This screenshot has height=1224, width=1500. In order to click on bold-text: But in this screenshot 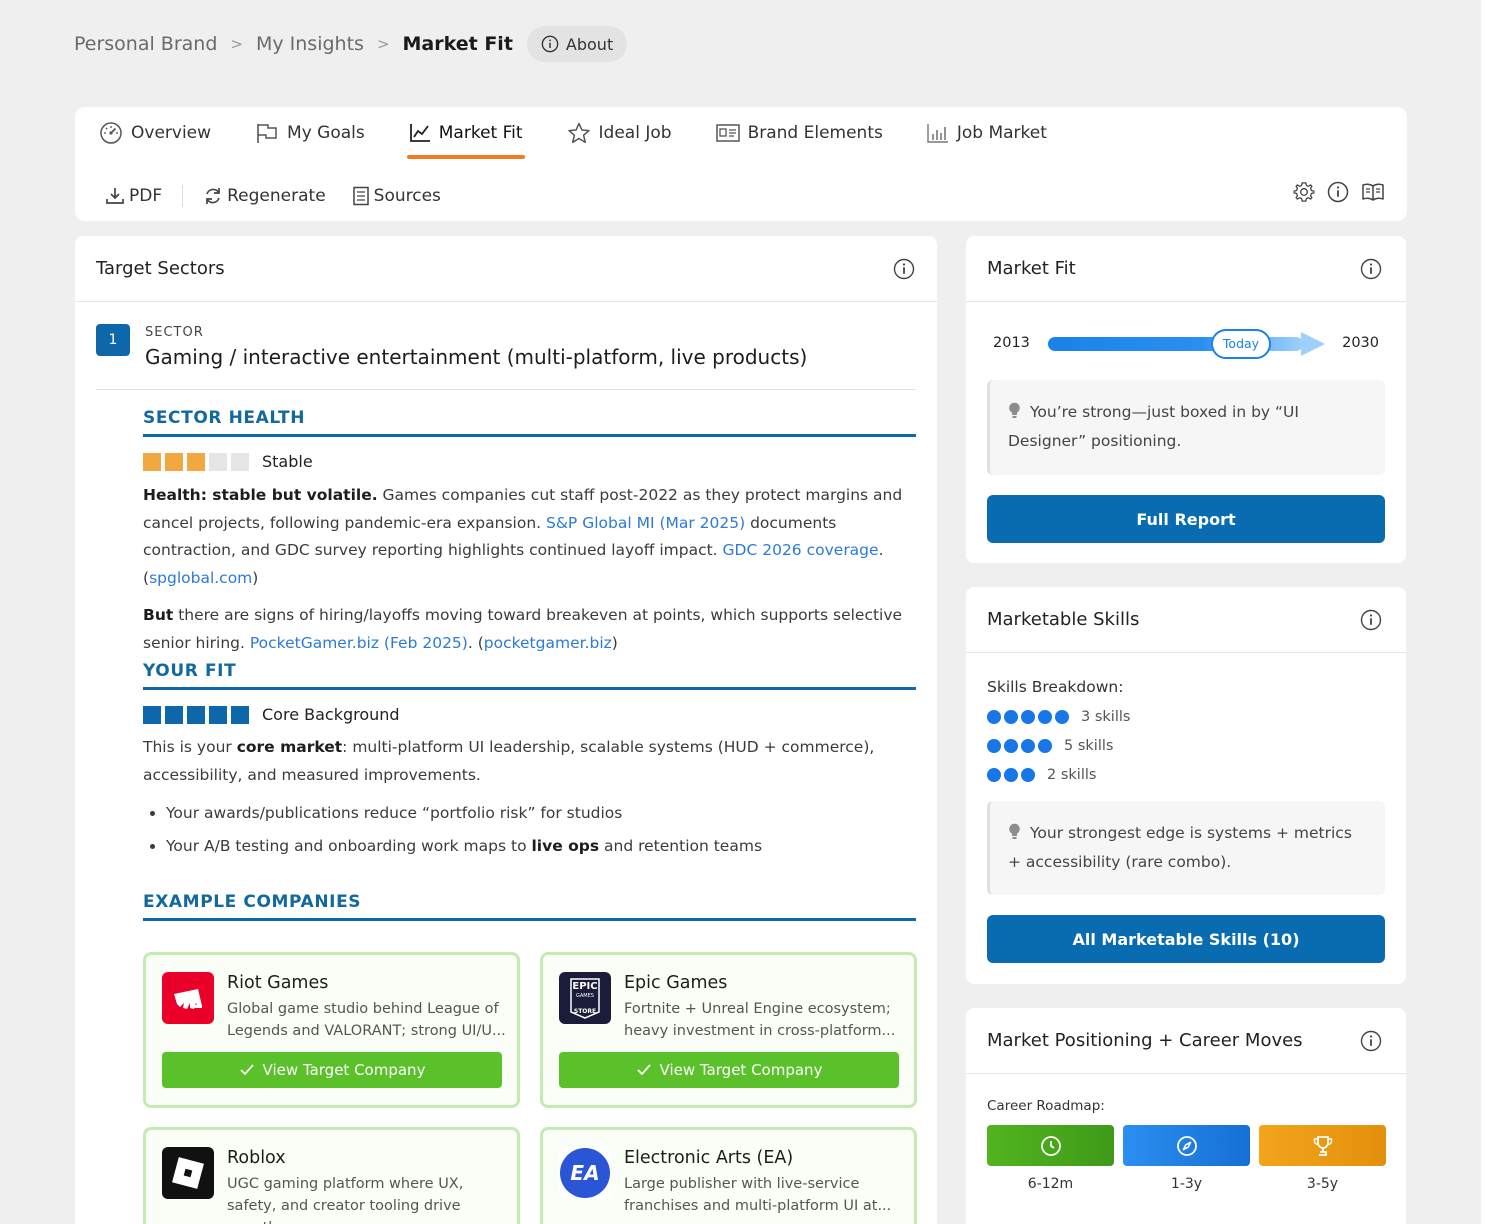, I will do `click(158, 615)`.